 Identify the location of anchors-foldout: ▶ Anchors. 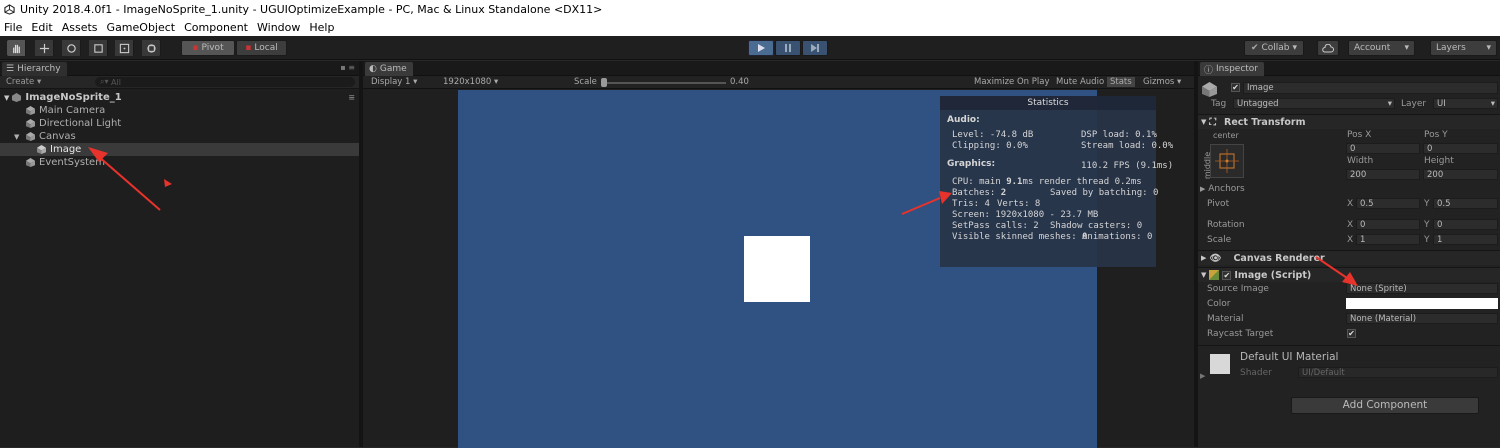
(1222, 189).